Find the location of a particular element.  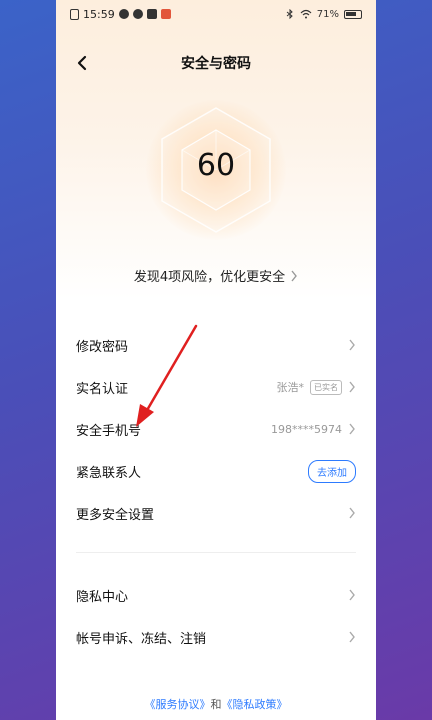

account-appeal-row: 帐号申诉、冻结、注销 is located at coordinates (216, 637).